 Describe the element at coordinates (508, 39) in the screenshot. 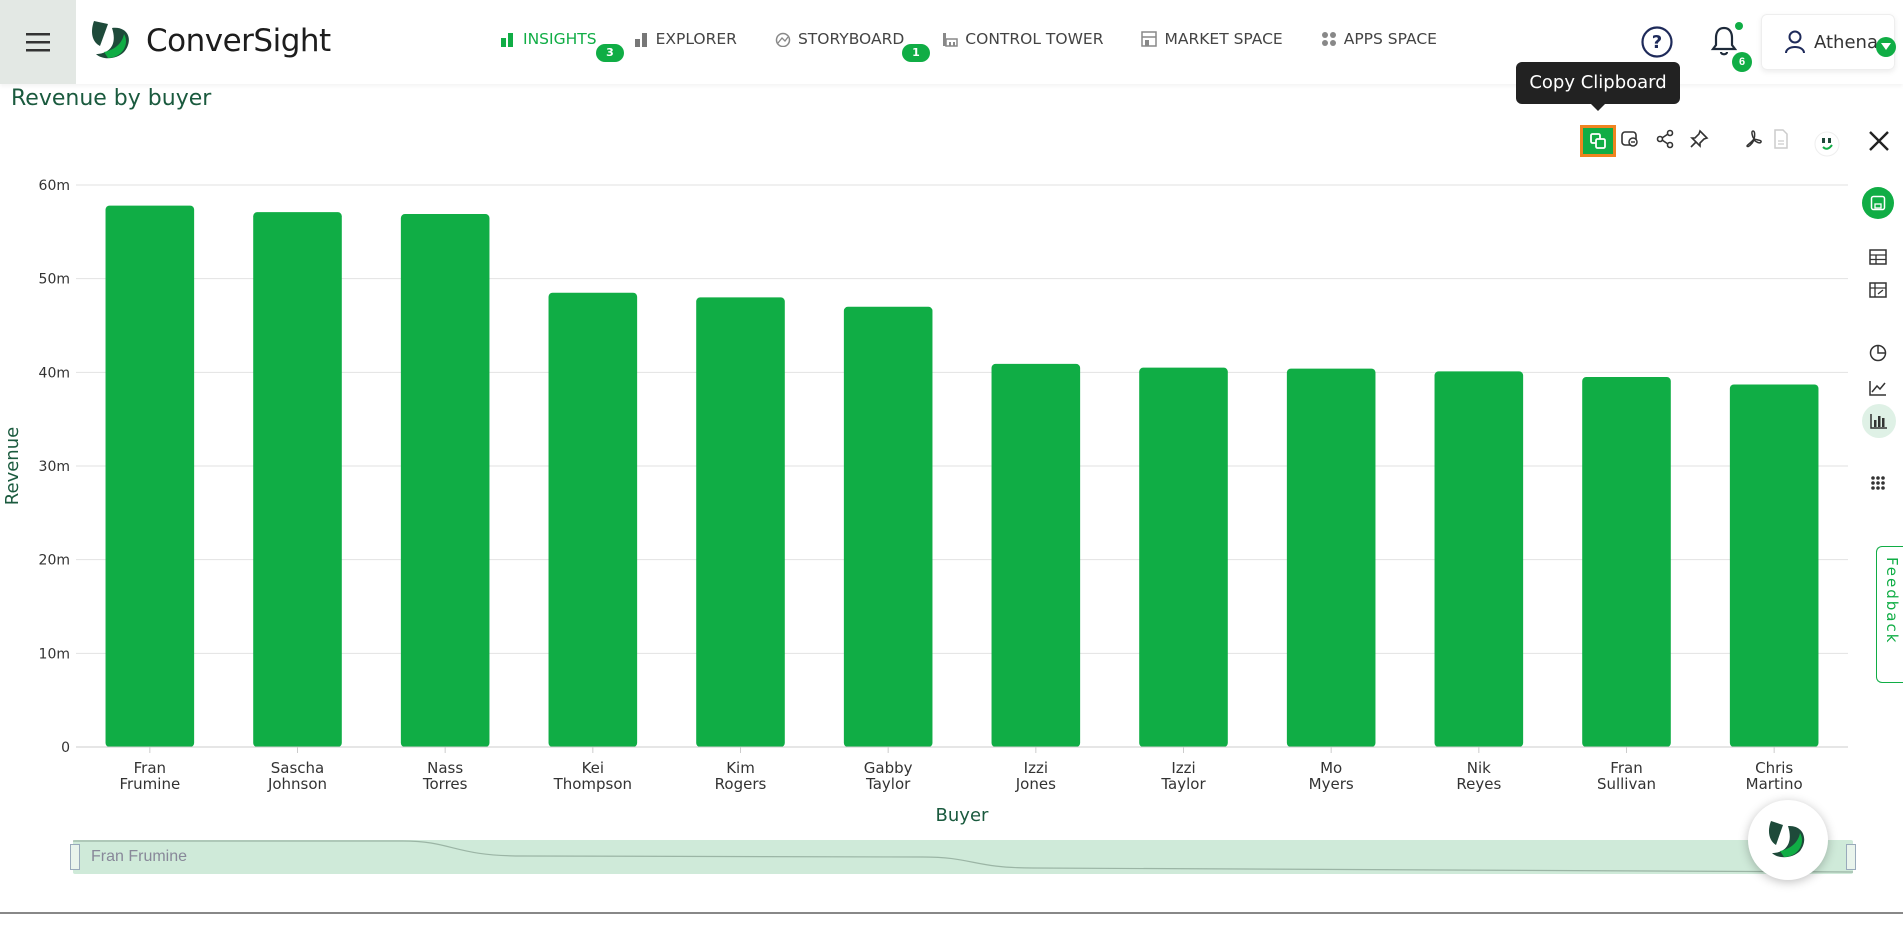

I see `bar-chart-icon` at that location.